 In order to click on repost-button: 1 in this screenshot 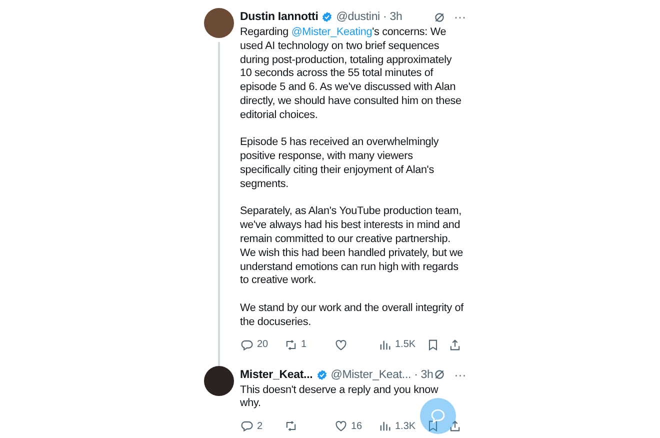, I will do `click(309, 345)`.